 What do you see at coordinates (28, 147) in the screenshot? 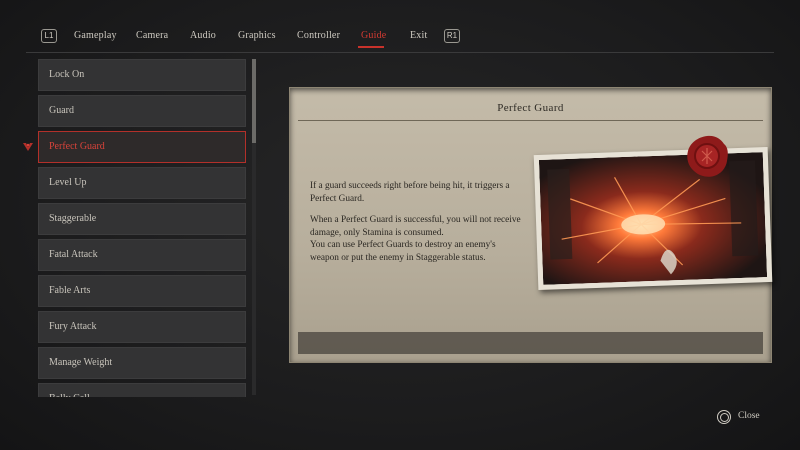
I see `selection-marker-icon` at bounding box center [28, 147].